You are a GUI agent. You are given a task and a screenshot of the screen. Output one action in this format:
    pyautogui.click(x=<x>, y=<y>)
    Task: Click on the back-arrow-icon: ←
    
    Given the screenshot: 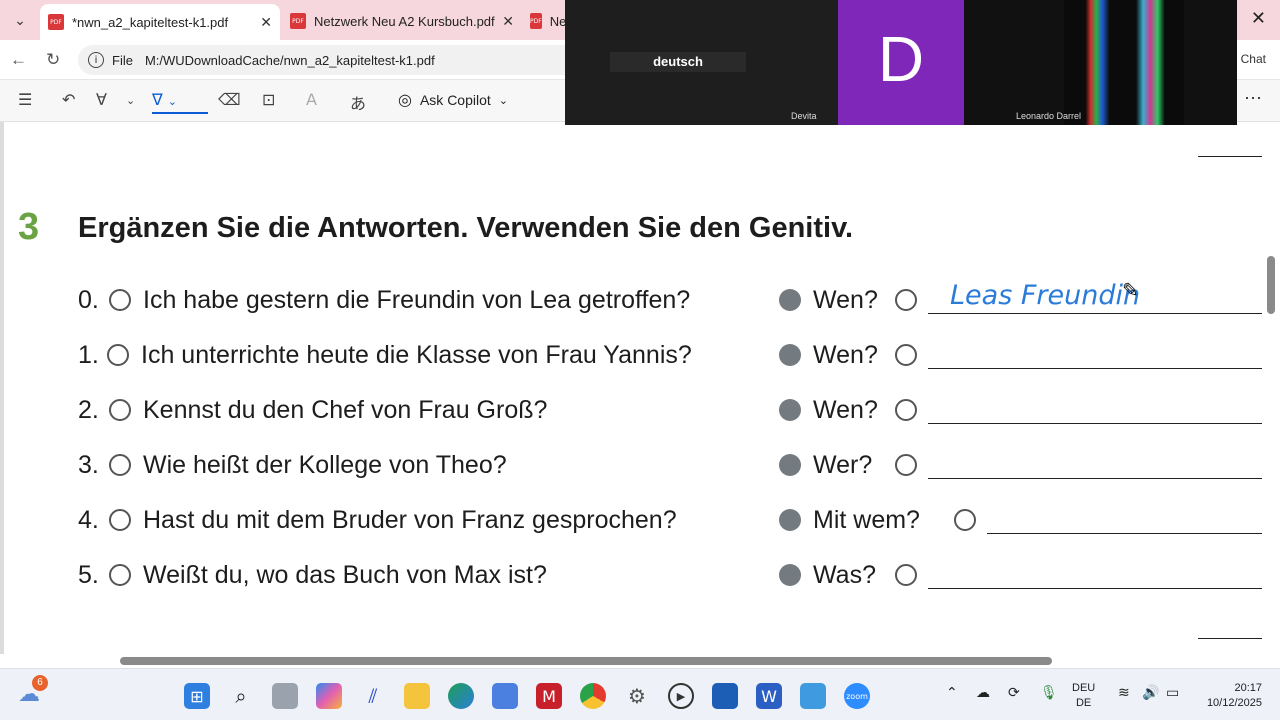 What is the action you would take?
    pyautogui.click(x=18, y=60)
    